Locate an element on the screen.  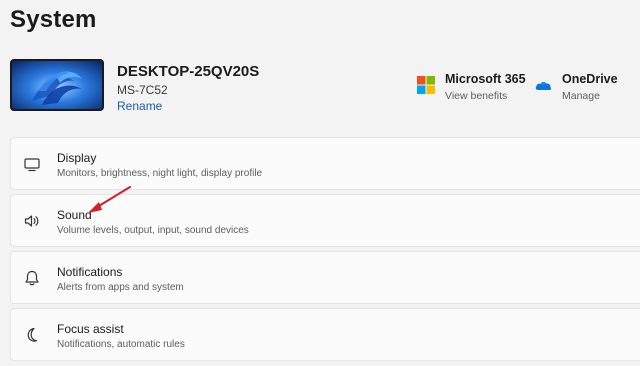
settings-item-subtitle: Alerts from apps and system is located at coordinates (120, 287).